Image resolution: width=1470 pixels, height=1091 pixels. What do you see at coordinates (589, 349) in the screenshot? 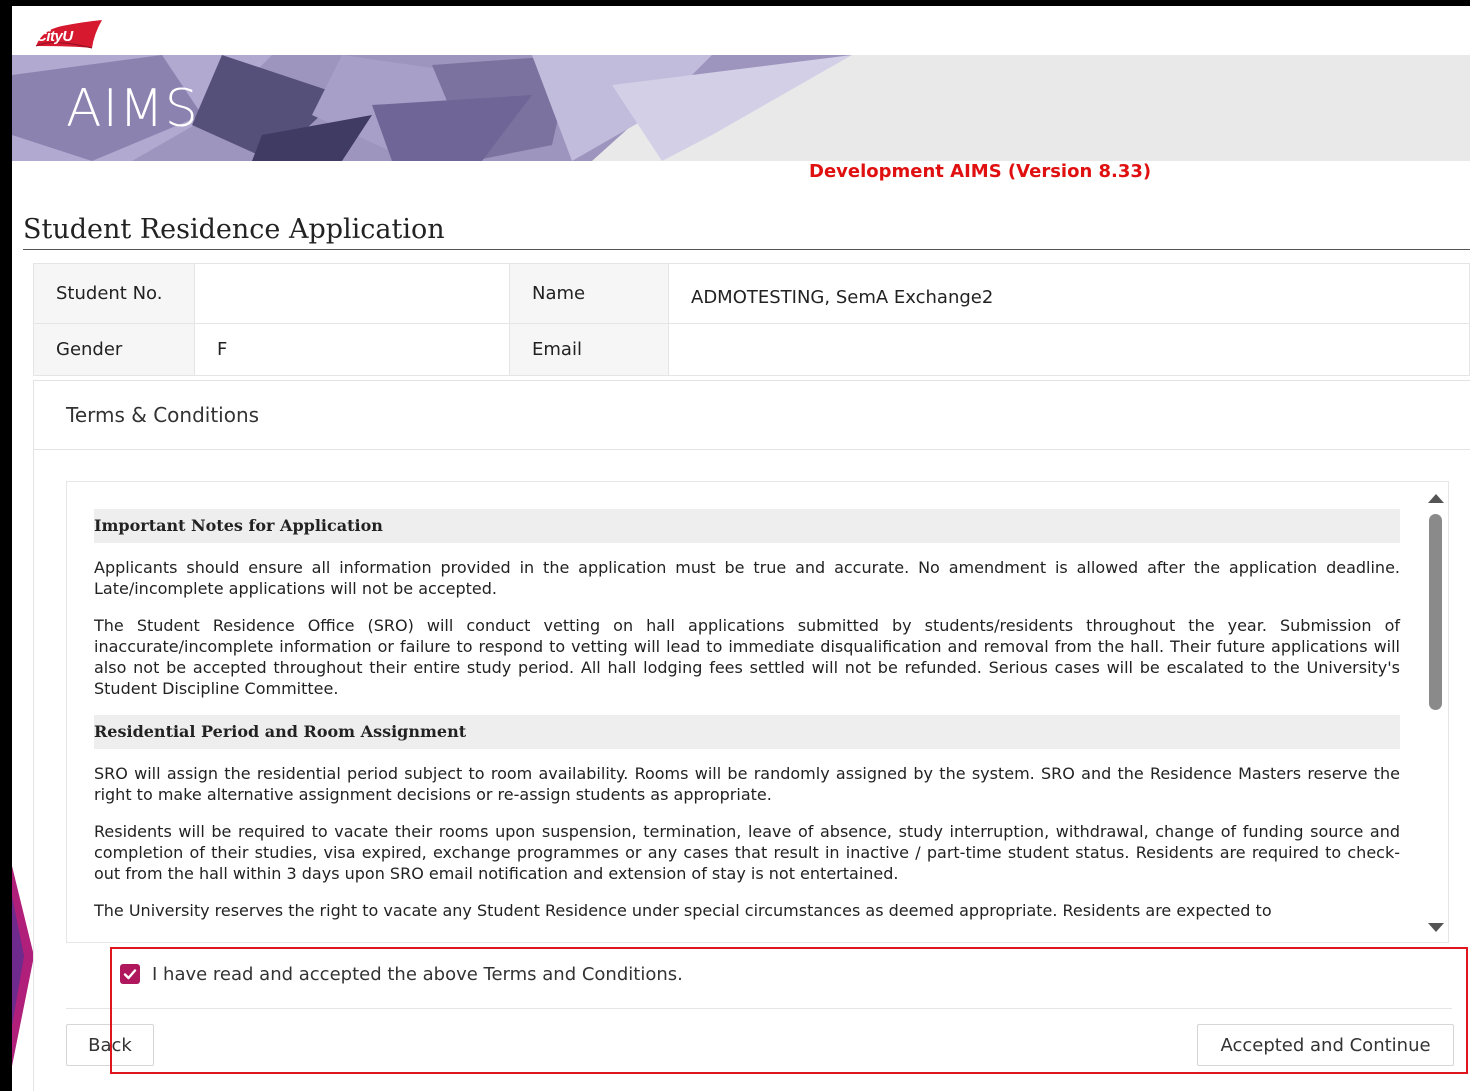
I see `email-label: Email` at bounding box center [589, 349].